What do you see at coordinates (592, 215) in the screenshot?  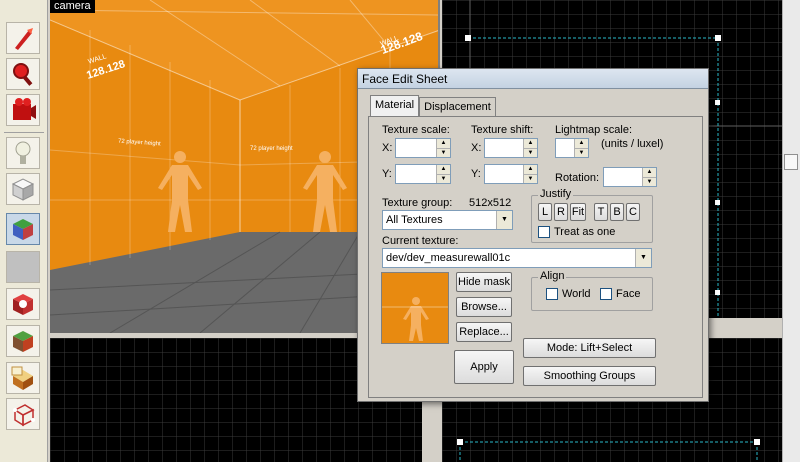 I see `justify-group: Justify L R Fit T B C Treat as one` at bounding box center [592, 215].